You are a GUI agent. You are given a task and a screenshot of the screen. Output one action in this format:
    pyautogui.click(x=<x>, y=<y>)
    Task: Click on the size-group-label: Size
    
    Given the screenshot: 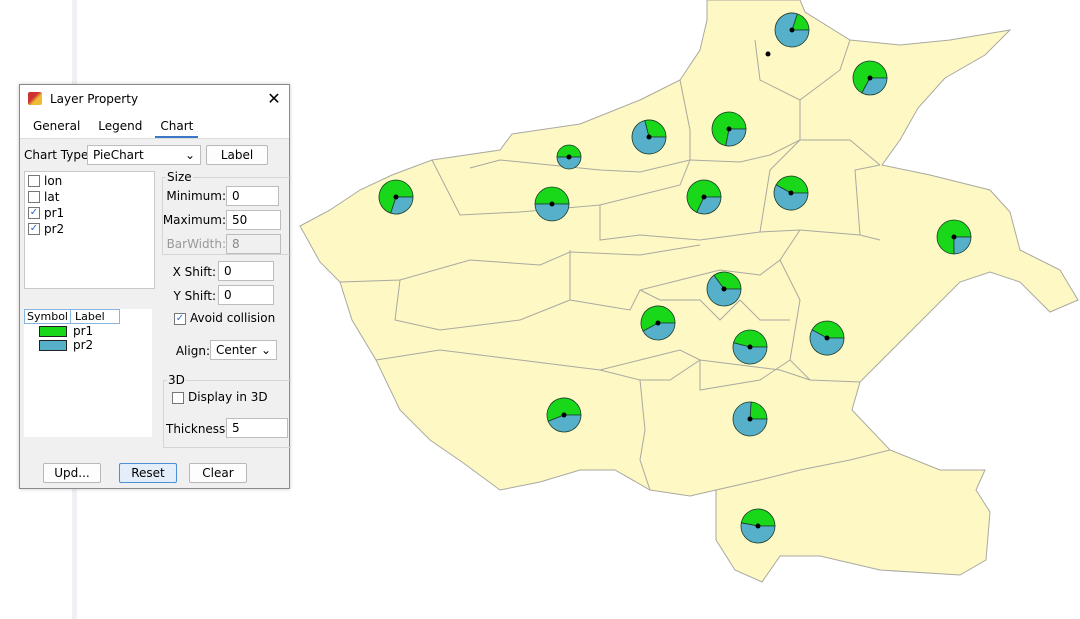 What is the action you would take?
    pyautogui.click(x=179, y=177)
    